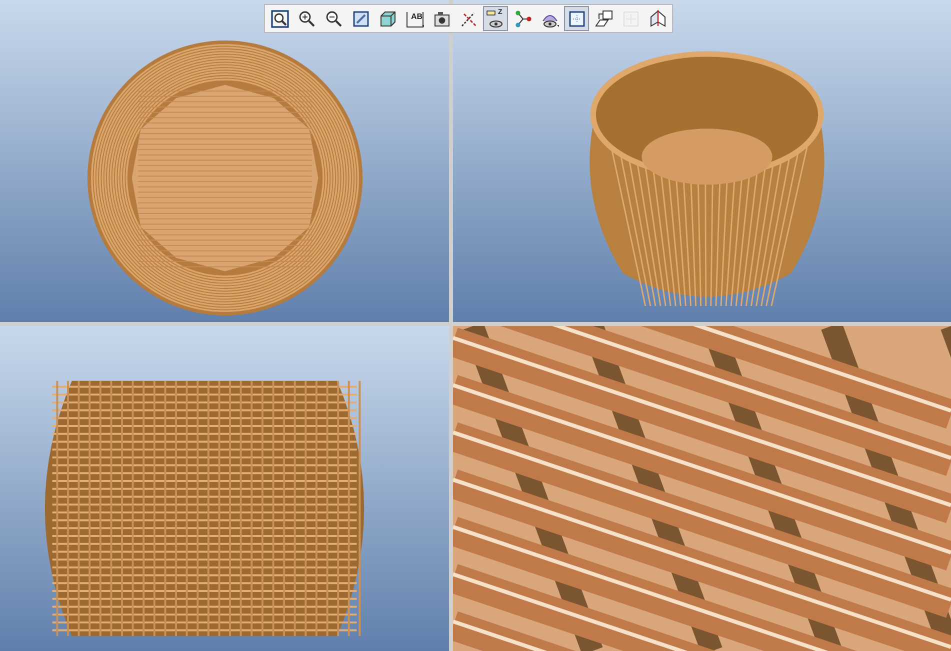 This screenshot has height=651, width=951. I want to click on plane-icon, so click(658, 18).